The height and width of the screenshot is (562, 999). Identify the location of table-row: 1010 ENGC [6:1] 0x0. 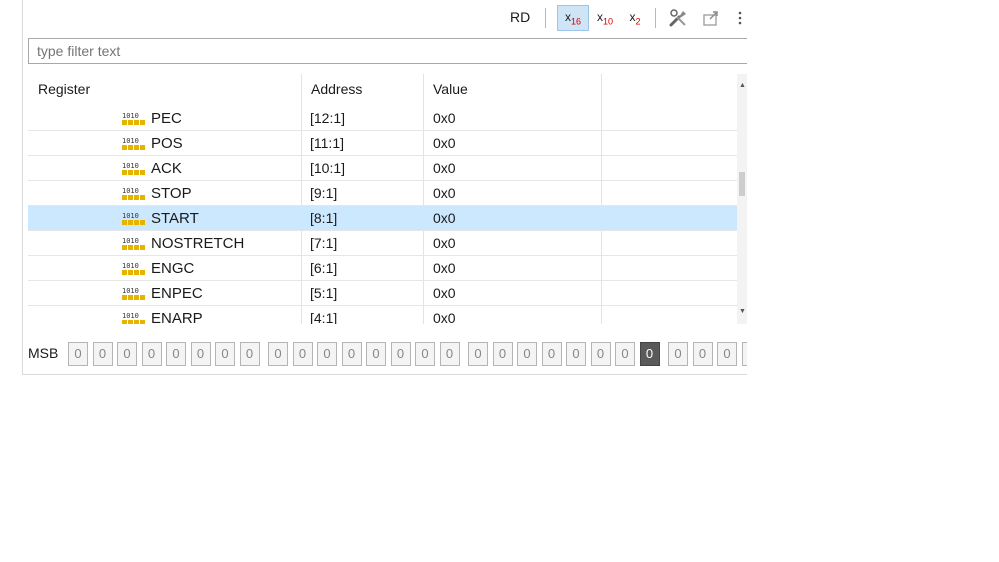
(385, 268).